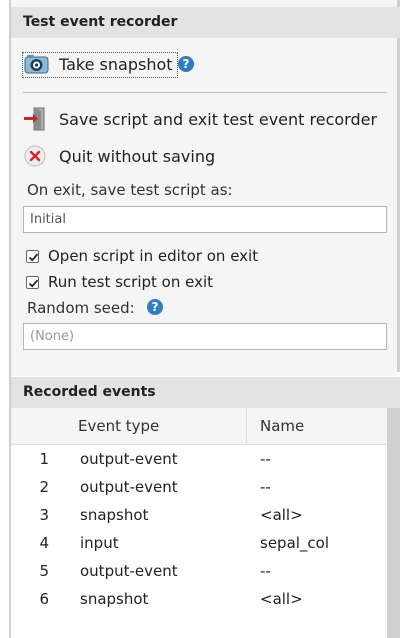 The height and width of the screenshot is (638, 400). What do you see at coordinates (205, 22) in the screenshot?
I see `recorder-section-header: Test event recorder` at bounding box center [205, 22].